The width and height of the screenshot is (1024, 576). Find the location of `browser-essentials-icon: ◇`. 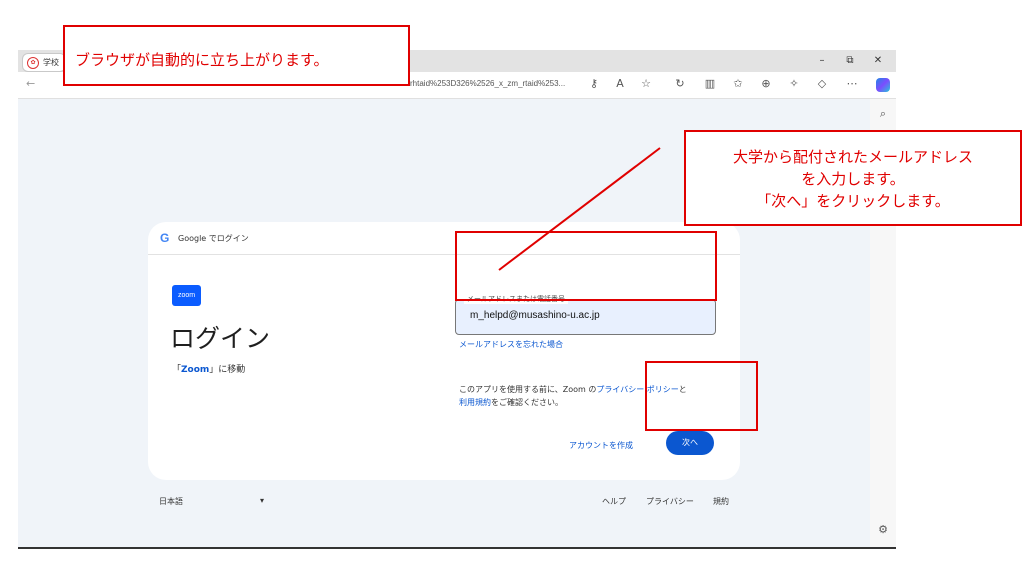

browser-essentials-icon: ◇ is located at coordinates (822, 83).